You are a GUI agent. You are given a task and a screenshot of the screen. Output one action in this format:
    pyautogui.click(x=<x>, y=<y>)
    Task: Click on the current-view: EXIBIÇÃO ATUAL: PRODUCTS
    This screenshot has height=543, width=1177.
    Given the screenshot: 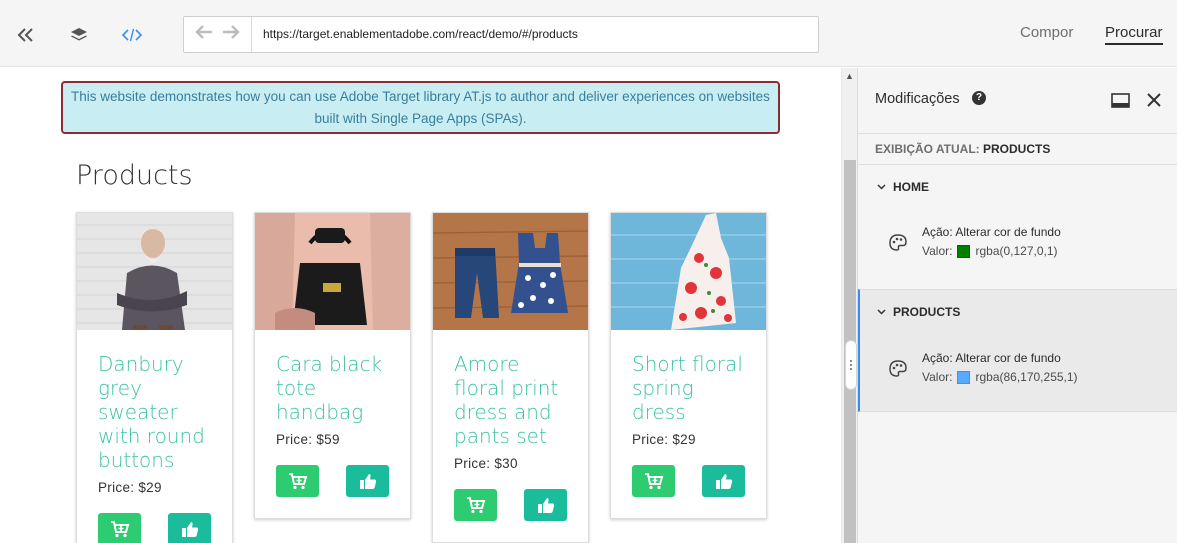 What is the action you would take?
    pyautogui.click(x=1017, y=149)
    